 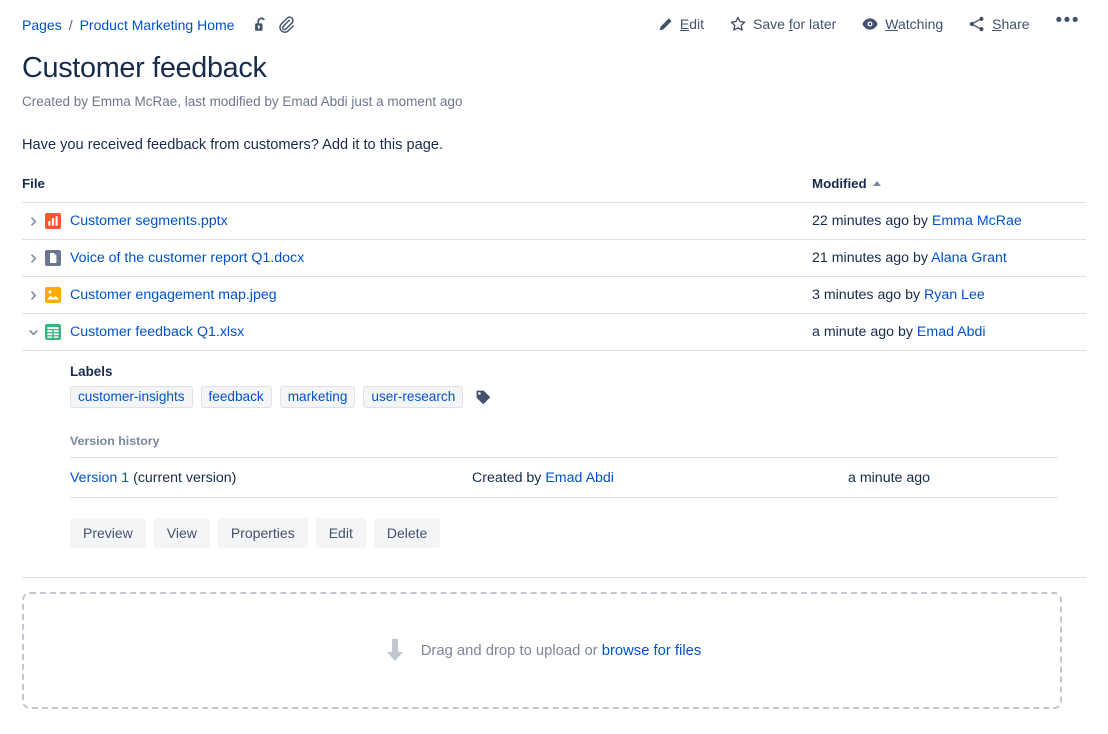 I want to click on attachment-modified-cell: 22 minutes ago by Emma McRae, so click(x=949, y=221).